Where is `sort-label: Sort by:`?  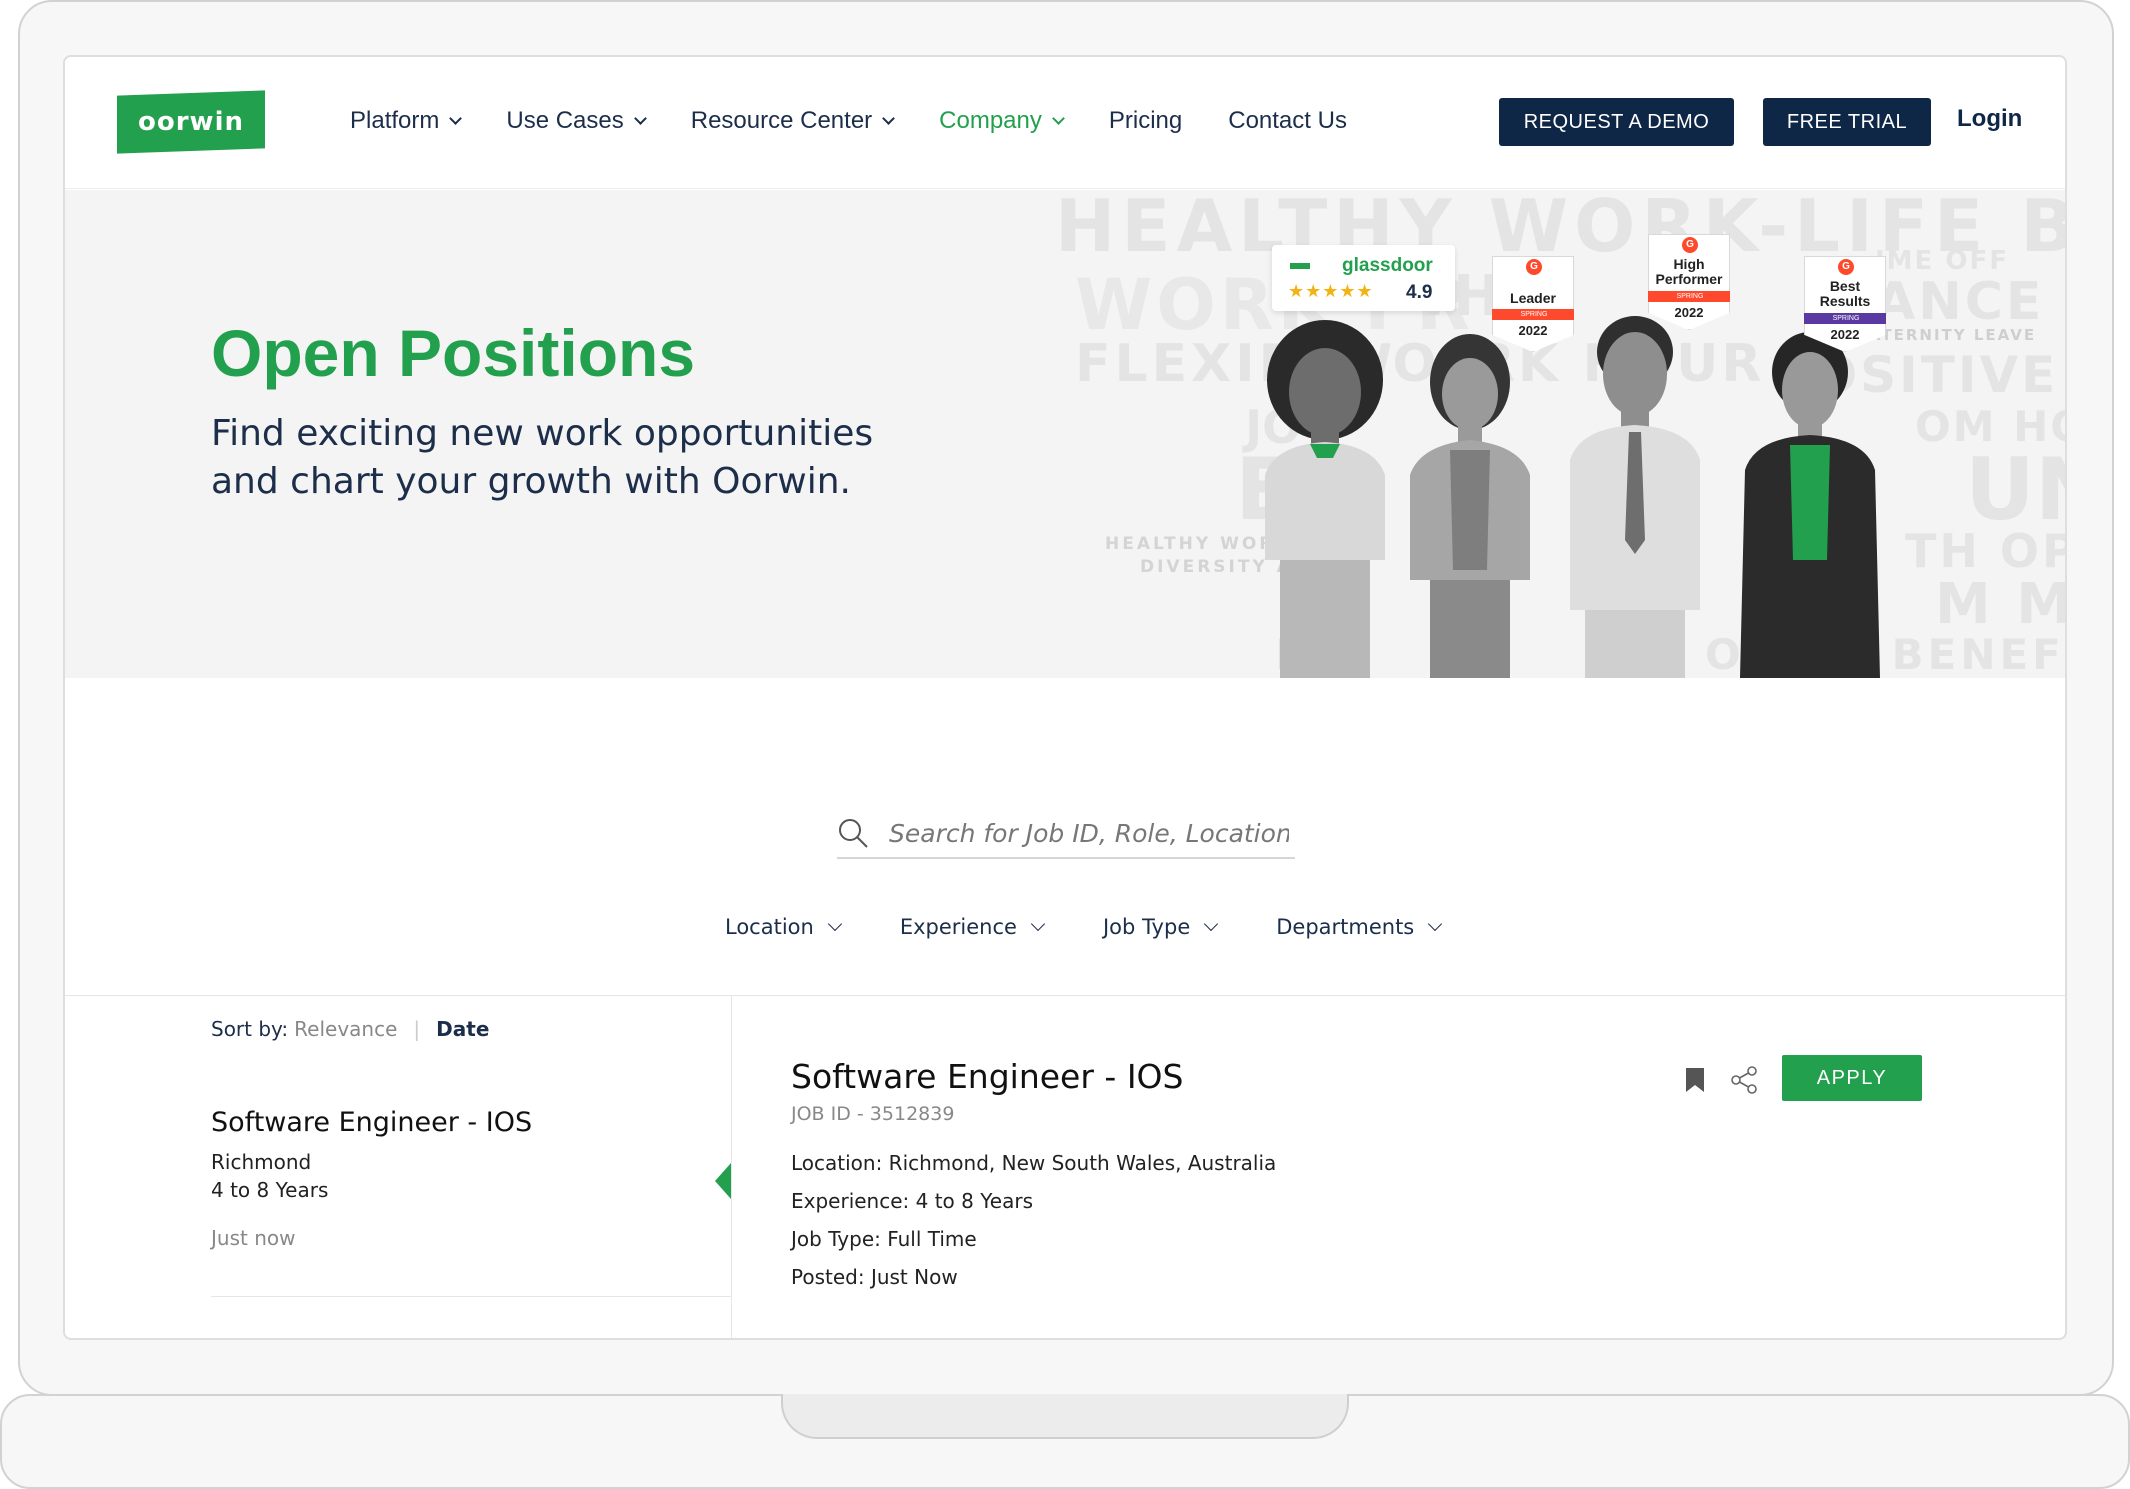 sort-label: Sort by: is located at coordinates (250, 1029).